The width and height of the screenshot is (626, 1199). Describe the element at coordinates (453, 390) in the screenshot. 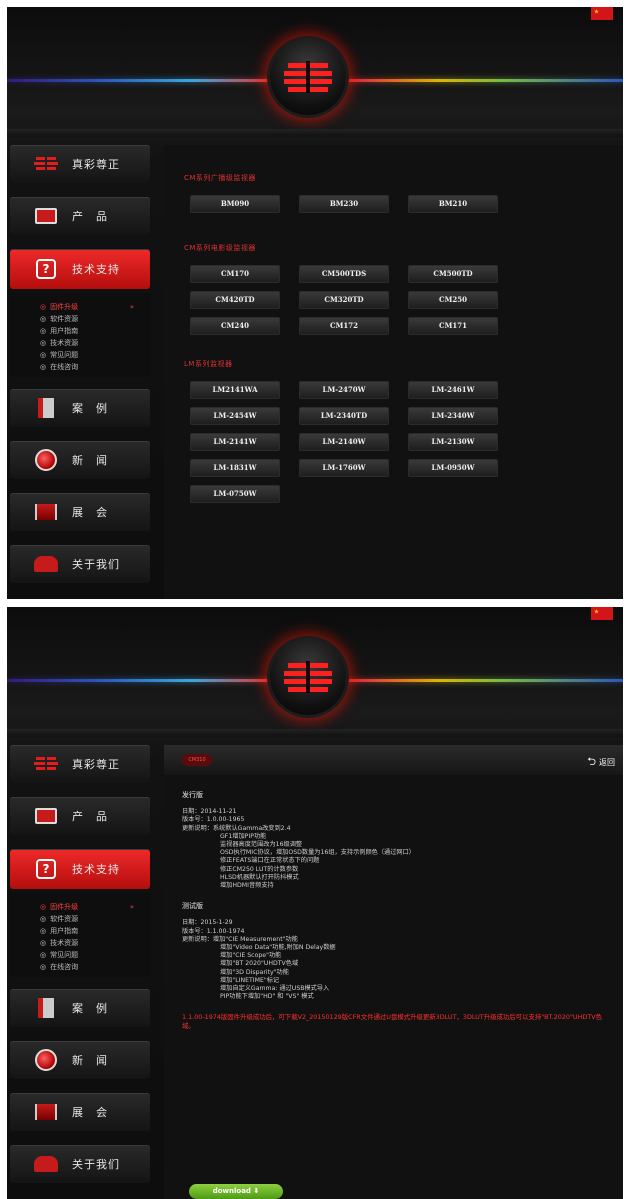

I see `product-button: LM-2461W` at that location.